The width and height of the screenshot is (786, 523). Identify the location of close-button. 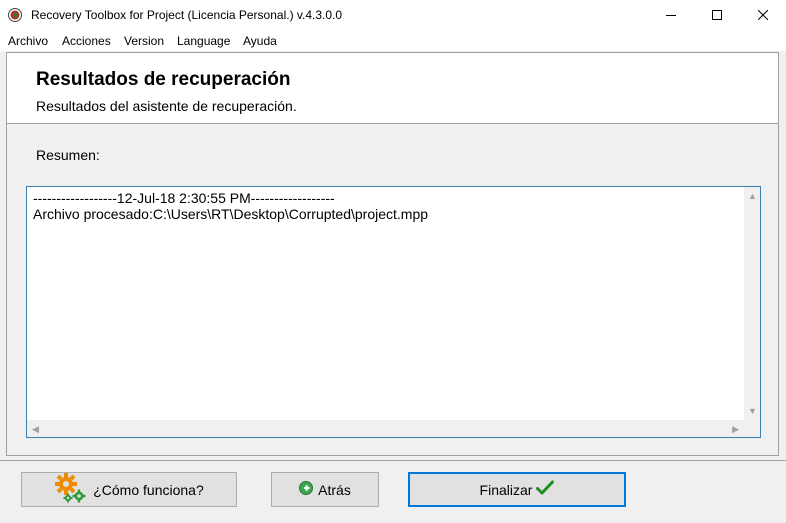
(763, 15).